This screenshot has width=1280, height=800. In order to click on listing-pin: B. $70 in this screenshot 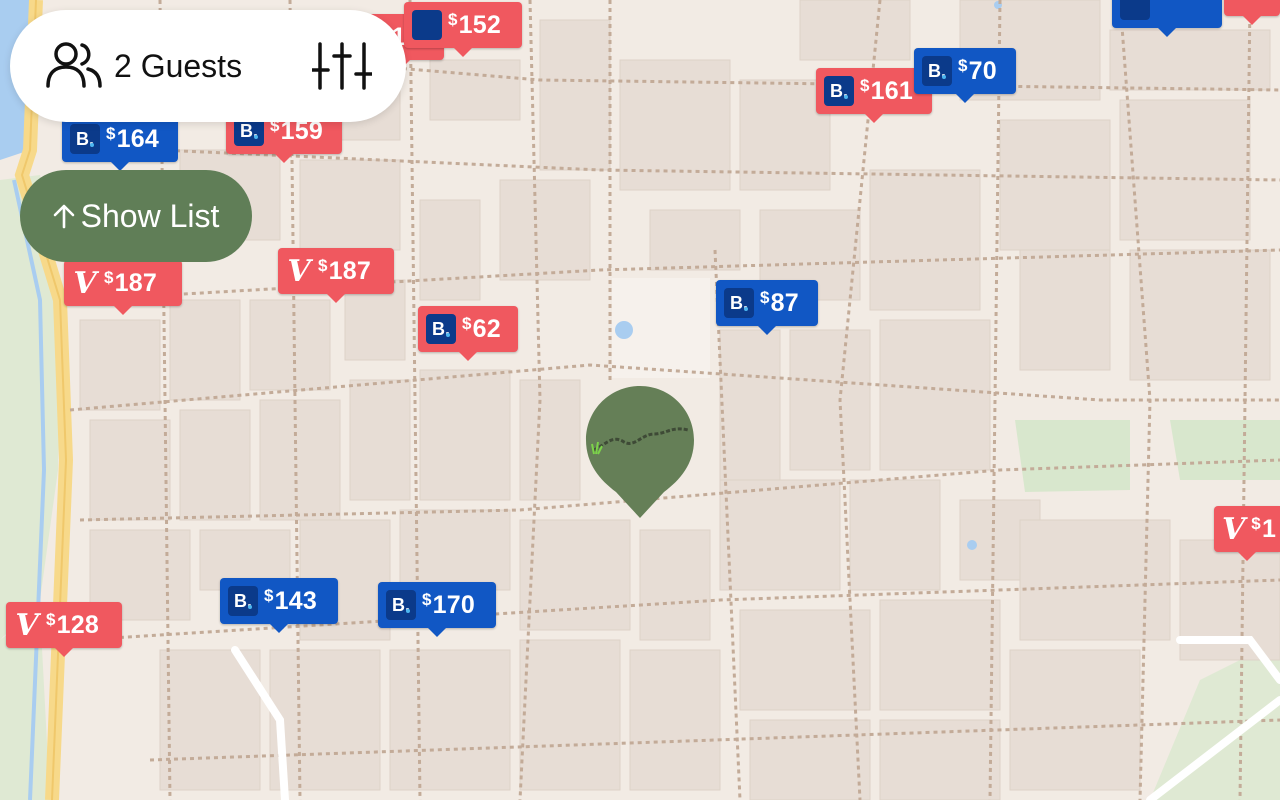, I will do `click(965, 75)`.